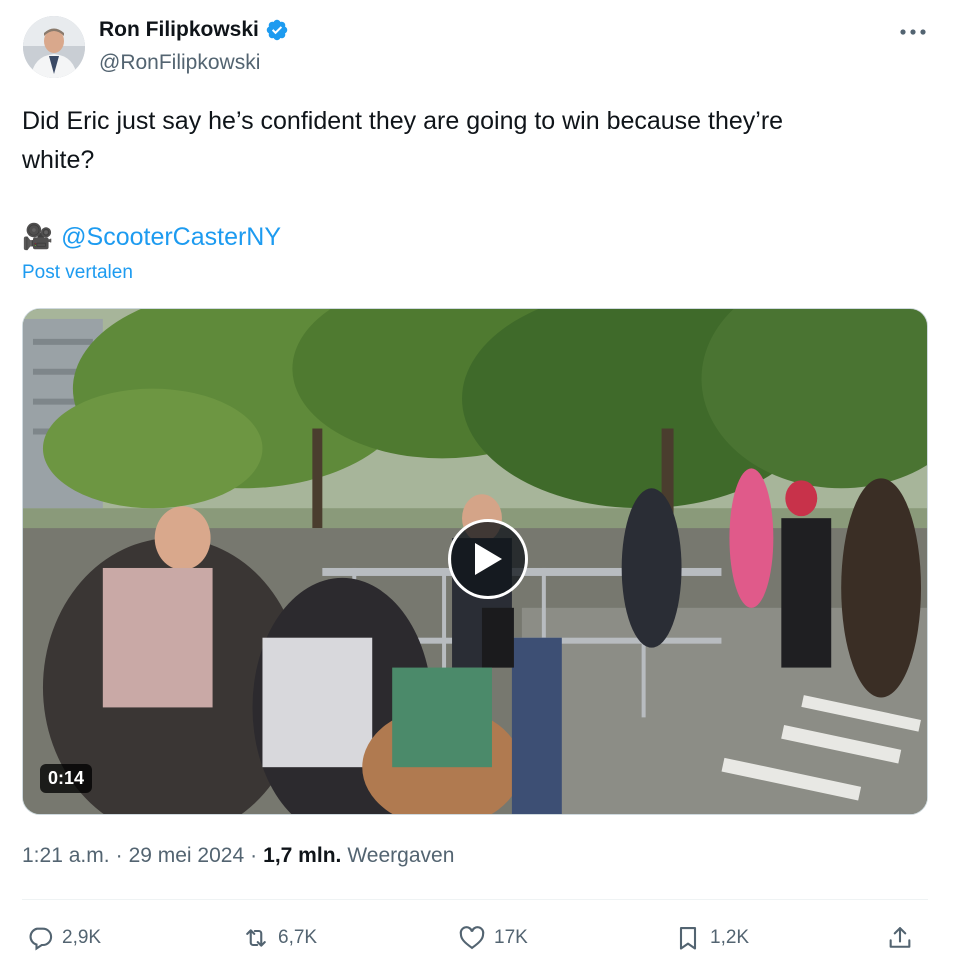 This screenshot has height=970, width=953. Describe the element at coordinates (38, 237) in the screenshot. I see `video-camera-icon: 🎥` at that location.